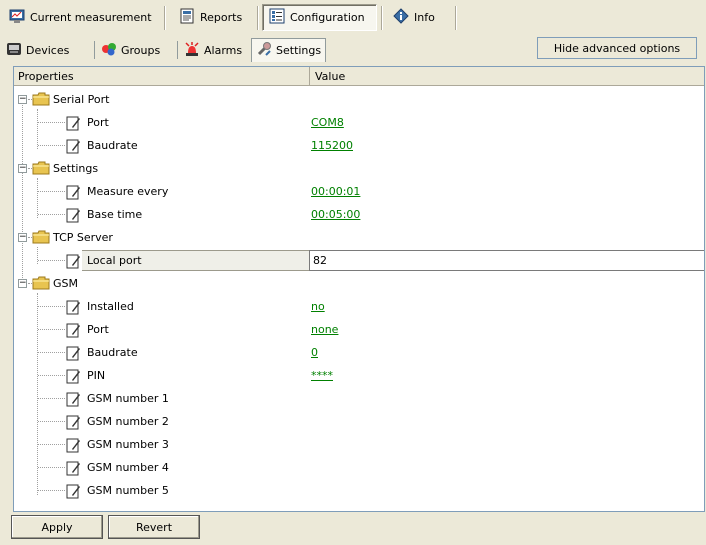 This screenshot has height=545, width=706. What do you see at coordinates (506, 260) in the screenshot?
I see `local-port-input: 82` at bounding box center [506, 260].